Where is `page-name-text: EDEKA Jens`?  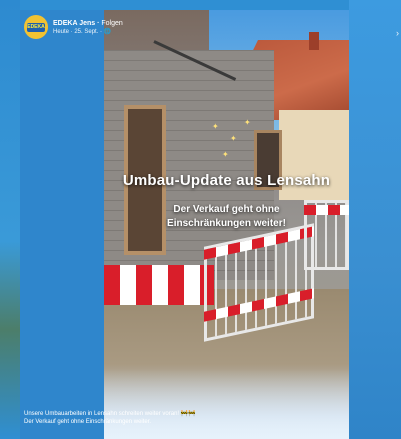
page-name-text: EDEKA Jens is located at coordinates (74, 23).